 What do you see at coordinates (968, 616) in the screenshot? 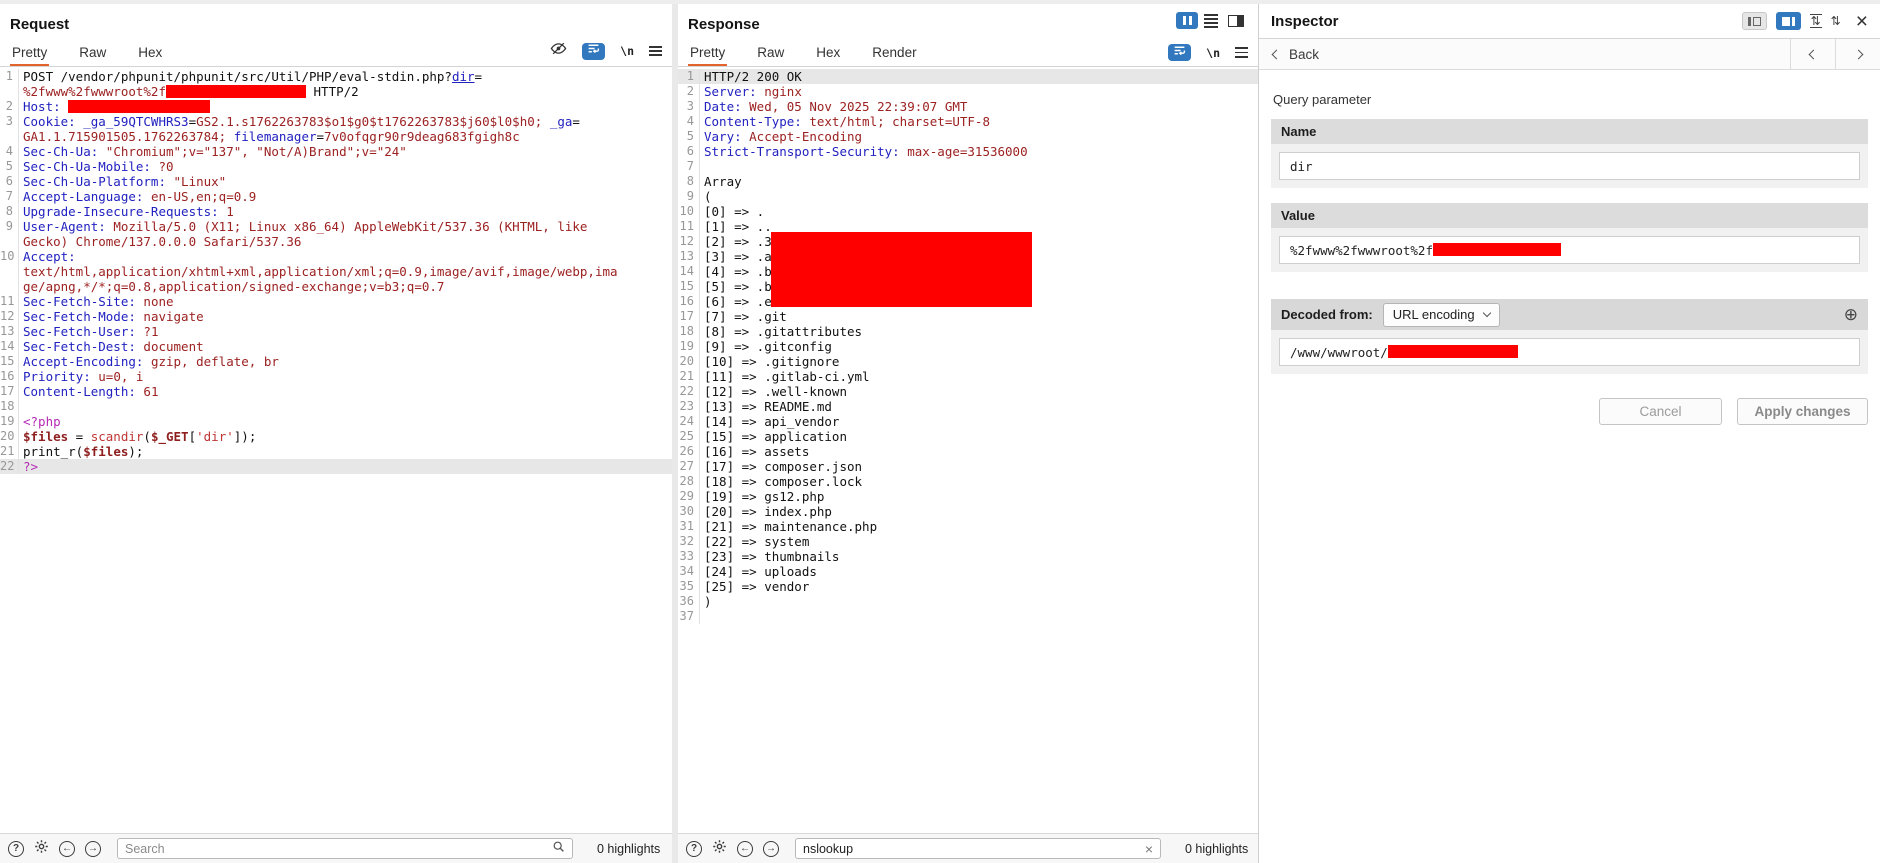
I see `code-line: 37` at bounding box center [968, 616].